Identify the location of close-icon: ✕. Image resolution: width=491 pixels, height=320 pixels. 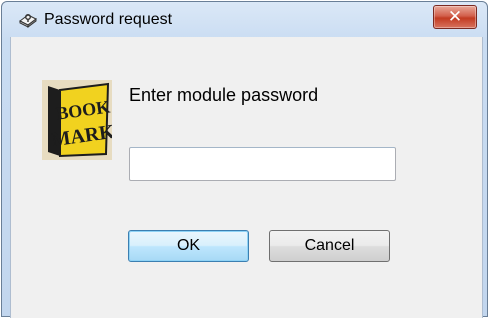
(455, 16).